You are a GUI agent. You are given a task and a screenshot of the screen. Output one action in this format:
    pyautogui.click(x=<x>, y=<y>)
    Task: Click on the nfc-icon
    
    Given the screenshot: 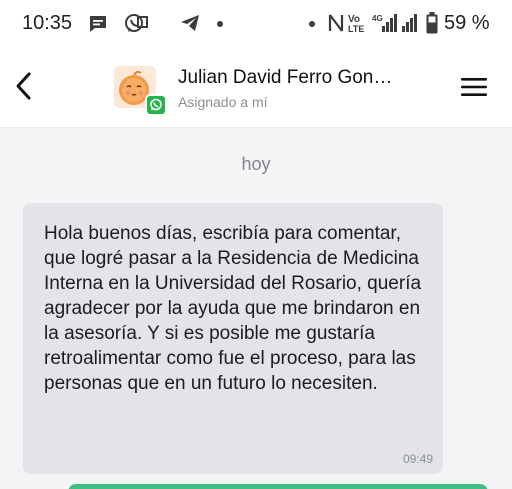 What is the action you would take?
    pyautogui.click(x=336, y=23)
    